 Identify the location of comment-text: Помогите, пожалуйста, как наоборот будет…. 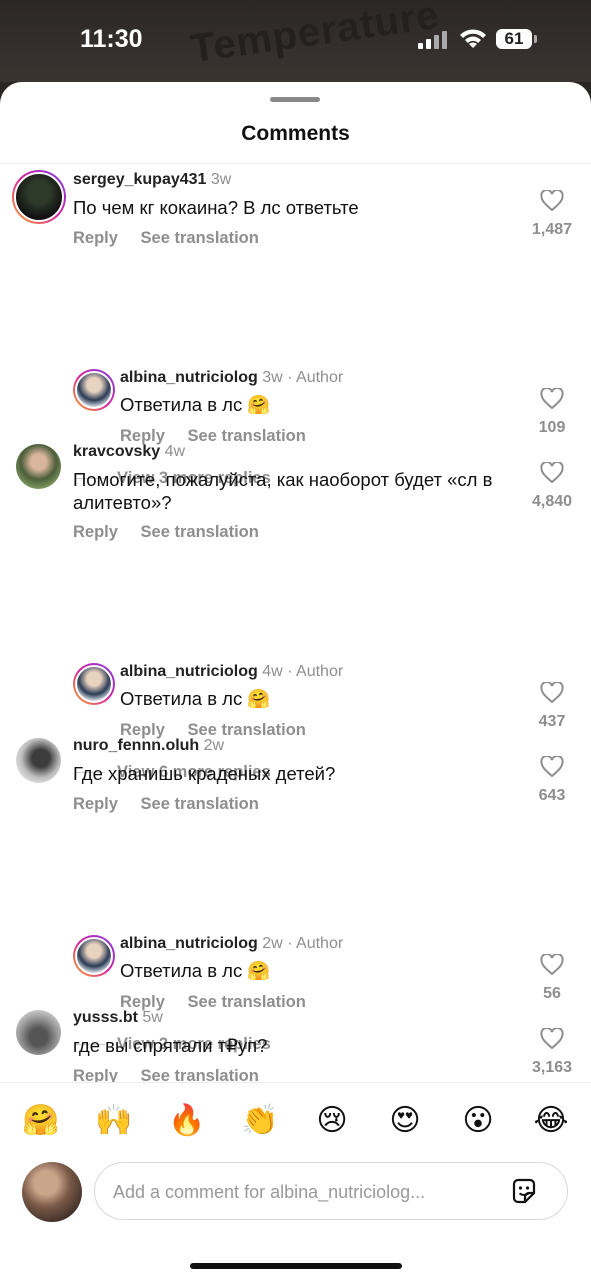
(283, 491).